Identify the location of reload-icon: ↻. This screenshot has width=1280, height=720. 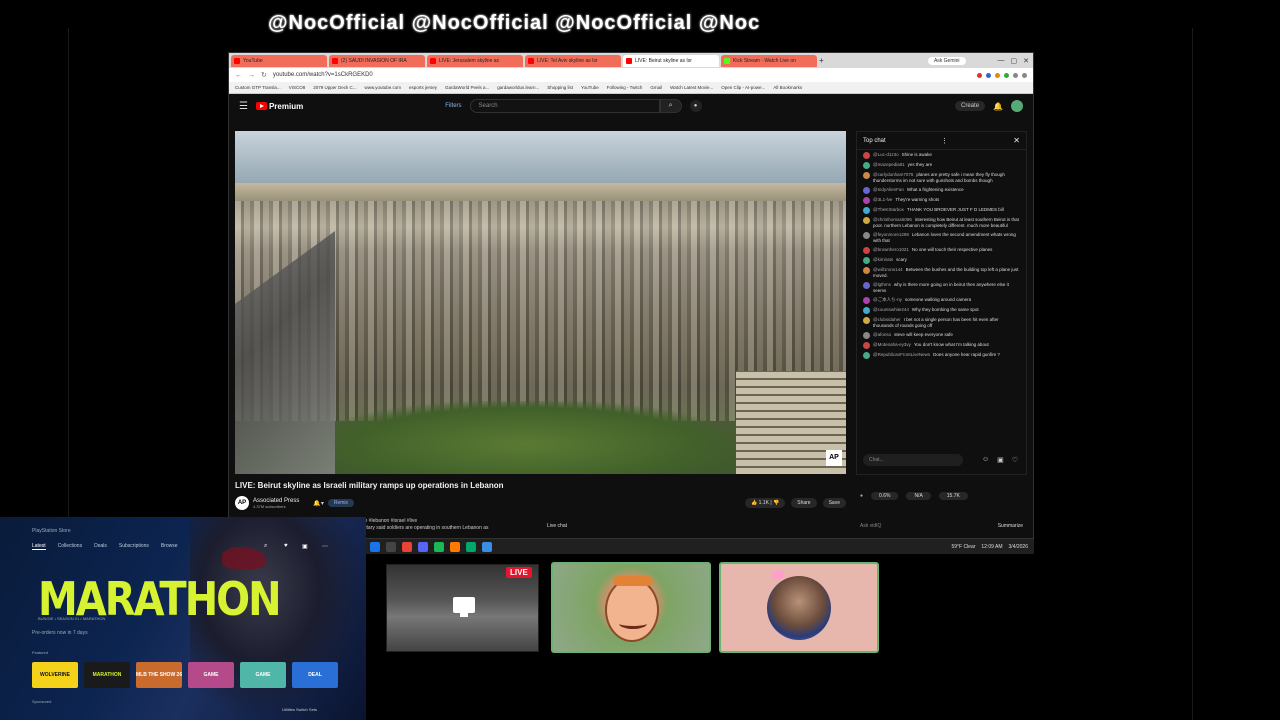
(264, 75).